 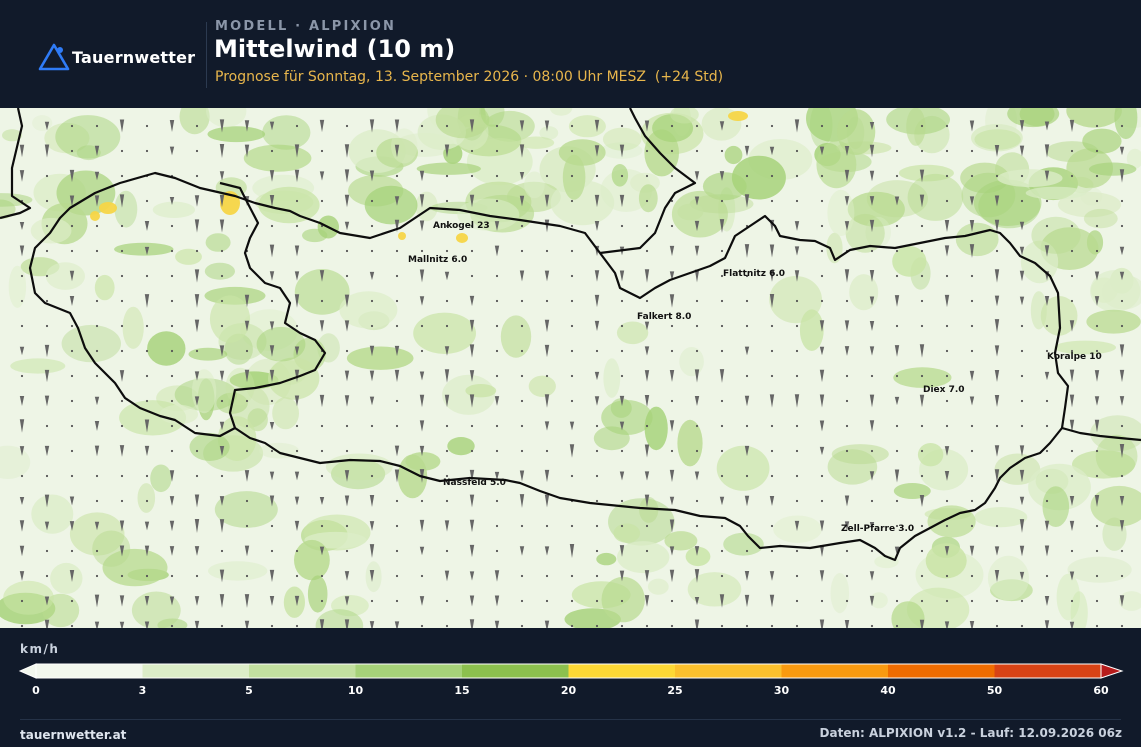 I want to click on strong-wind-patch, so click(x=95, y=216).